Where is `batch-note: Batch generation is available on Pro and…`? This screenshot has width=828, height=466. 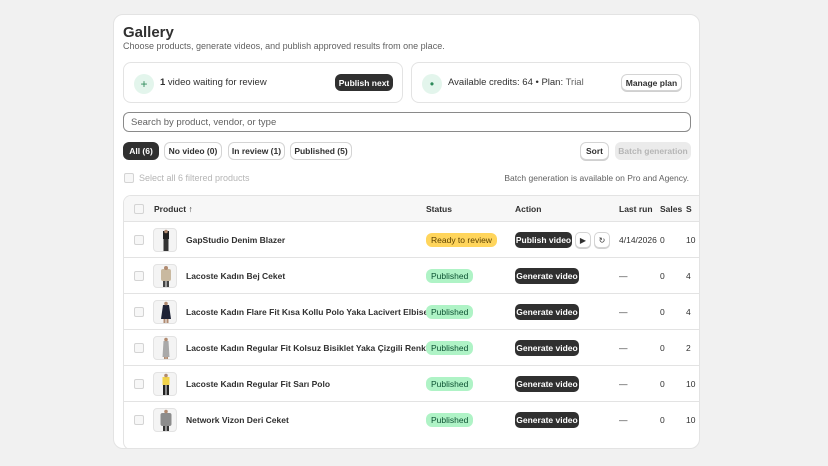 batch-note: Batch generation is available on Pro and… is located at coordinates (596, 178).